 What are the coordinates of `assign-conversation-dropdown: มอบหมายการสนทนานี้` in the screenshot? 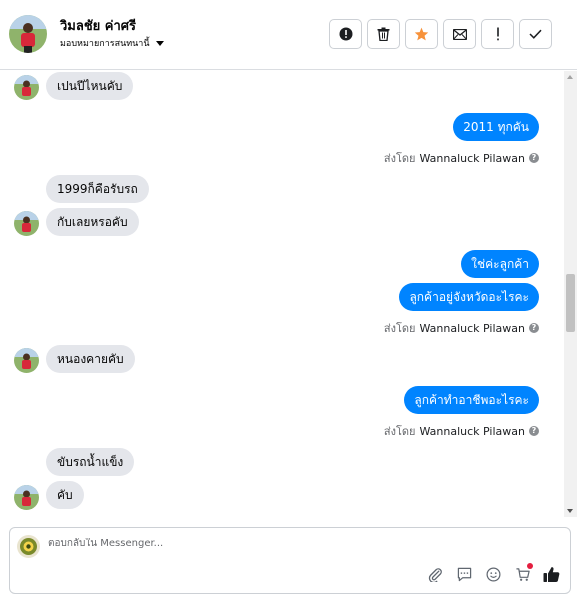 It's located at (112, 43).